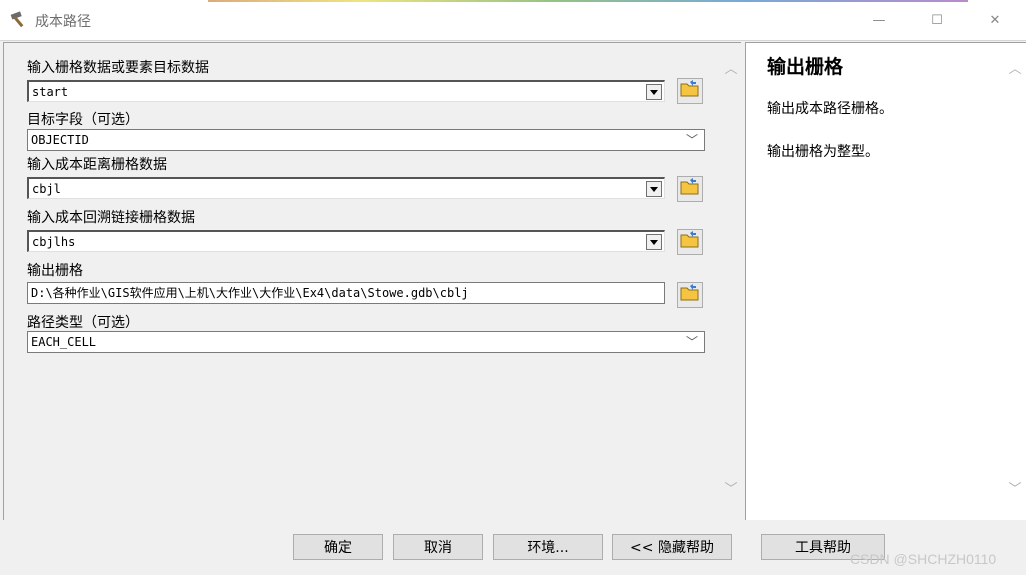 This screenshot has width=1026, height=575. Describe the element at coordinates (731, 281) in the screenshot. I see `form-scrollbar: ︿ ﹀` at that location.